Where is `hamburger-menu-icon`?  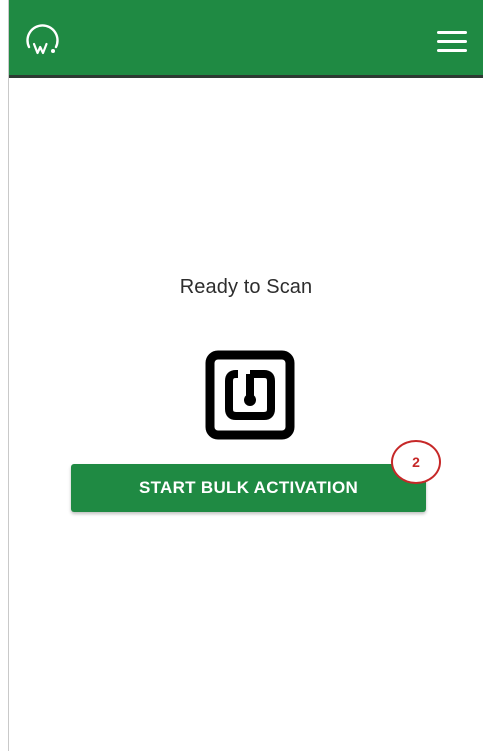
hamburger-menu-icon is located at coordinates (452, 32).